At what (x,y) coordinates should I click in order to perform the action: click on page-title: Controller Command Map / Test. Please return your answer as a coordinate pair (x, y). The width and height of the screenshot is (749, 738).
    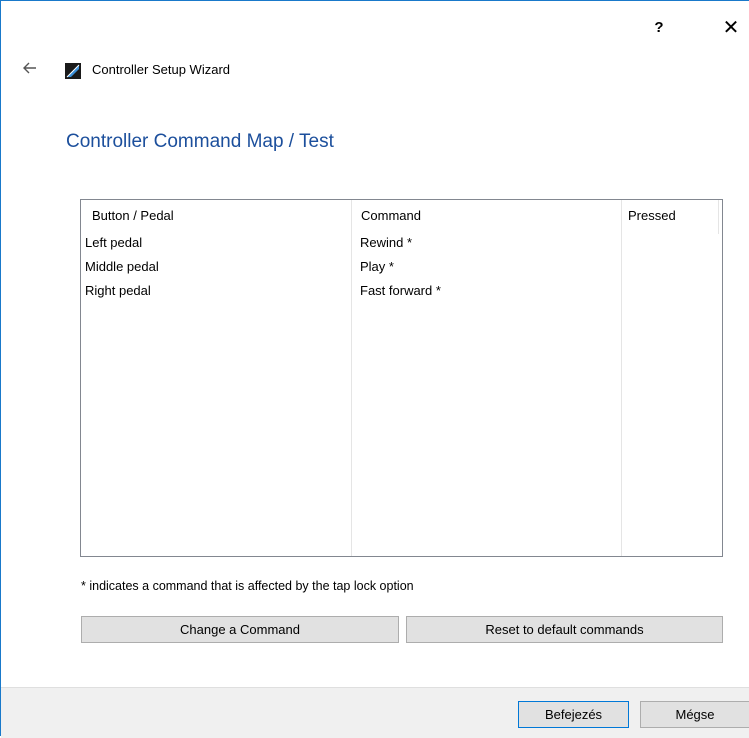
    Looking at the image, I should click on (200, 141).